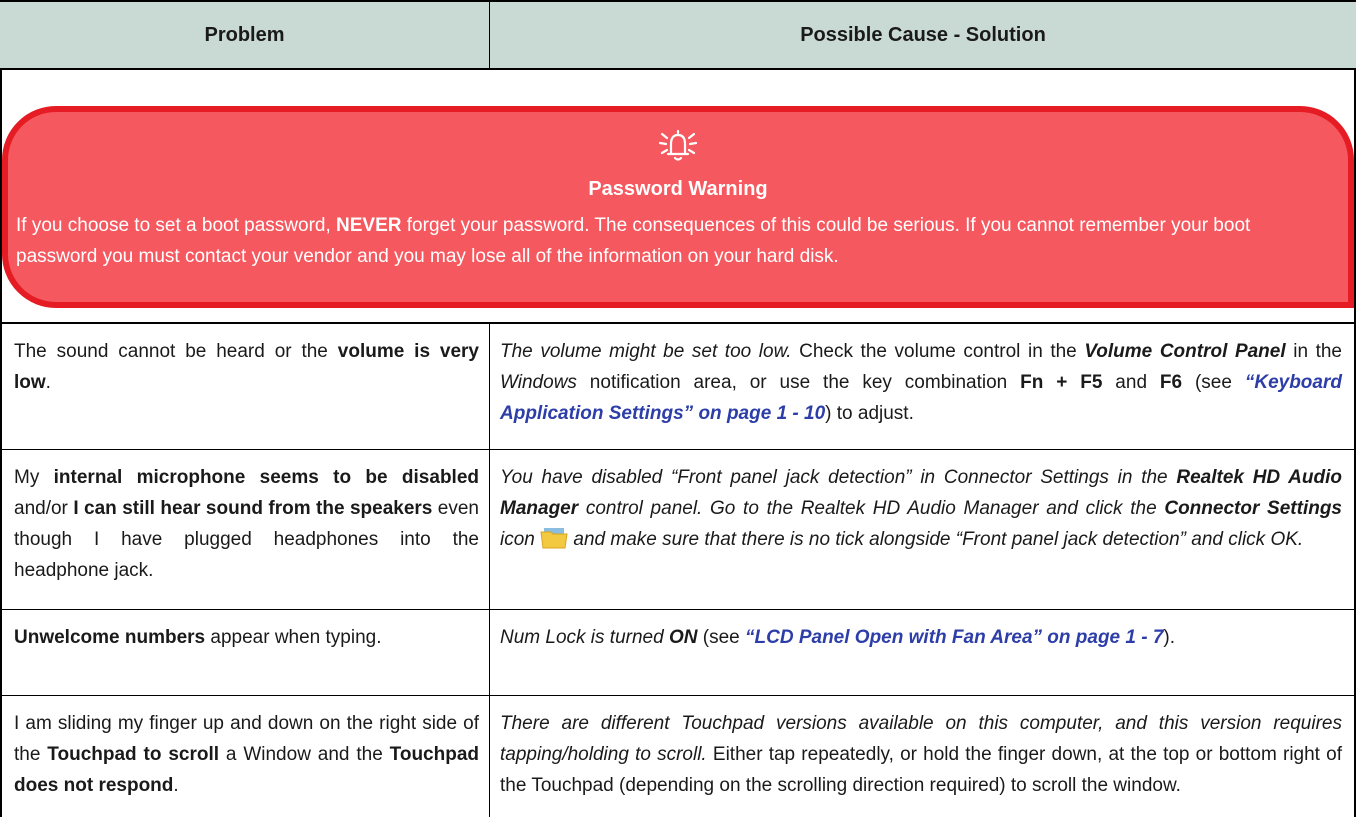 The width and height of the screenshot is (1356, 817). I want to click on solution-text-bold-italic: Volume Control Panel, so click(1185, 351).